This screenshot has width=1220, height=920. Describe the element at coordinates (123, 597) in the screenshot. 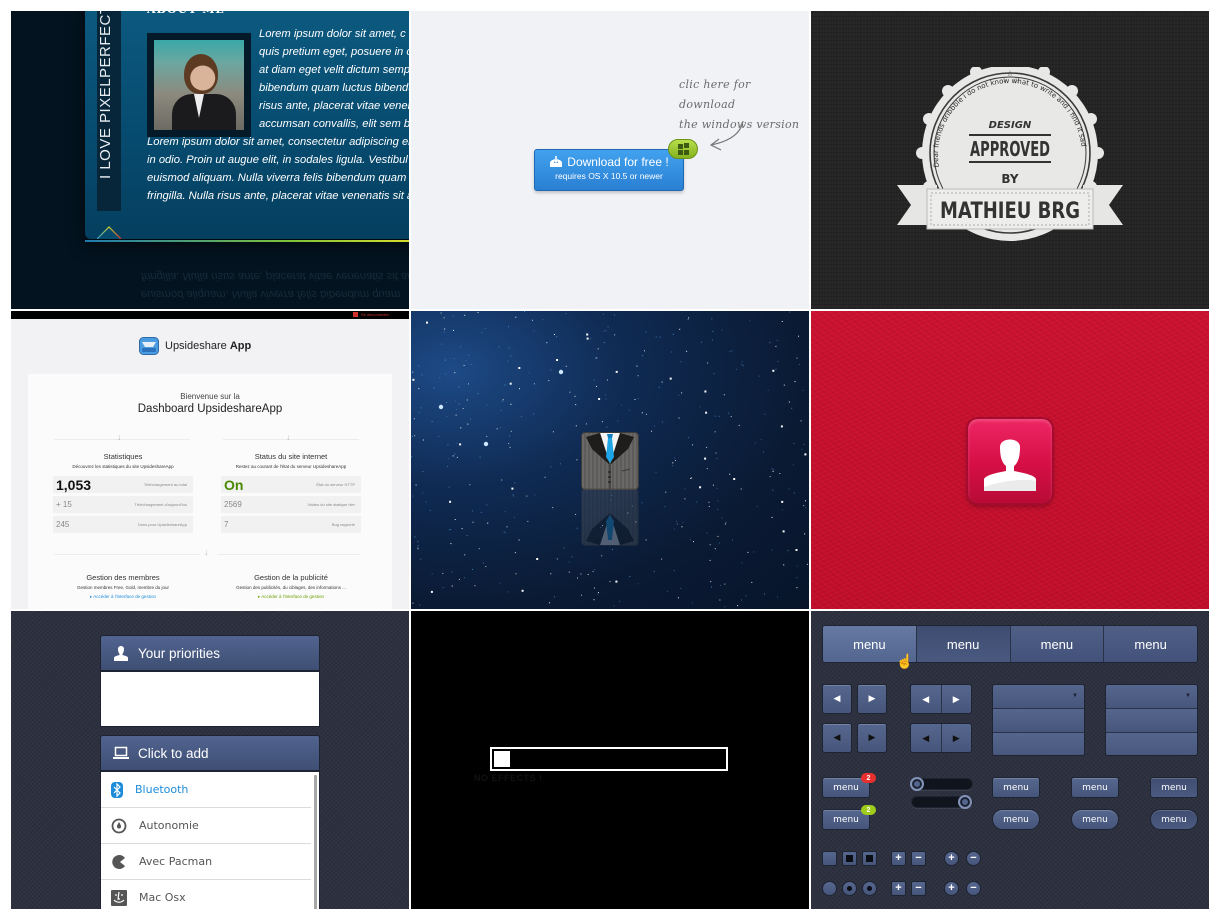

I see `members-link: ▸ Accéder à l'interface de gestion` at that location.